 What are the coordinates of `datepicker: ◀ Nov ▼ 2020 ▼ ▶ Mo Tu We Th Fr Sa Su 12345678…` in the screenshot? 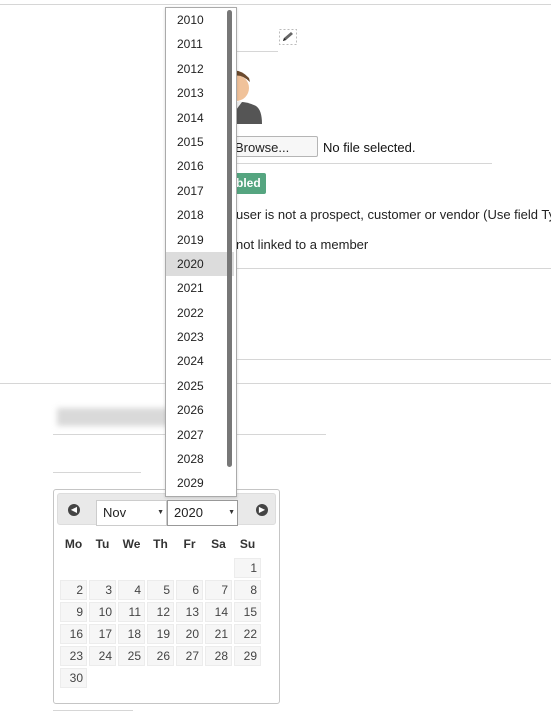 It's located at (166, 596).